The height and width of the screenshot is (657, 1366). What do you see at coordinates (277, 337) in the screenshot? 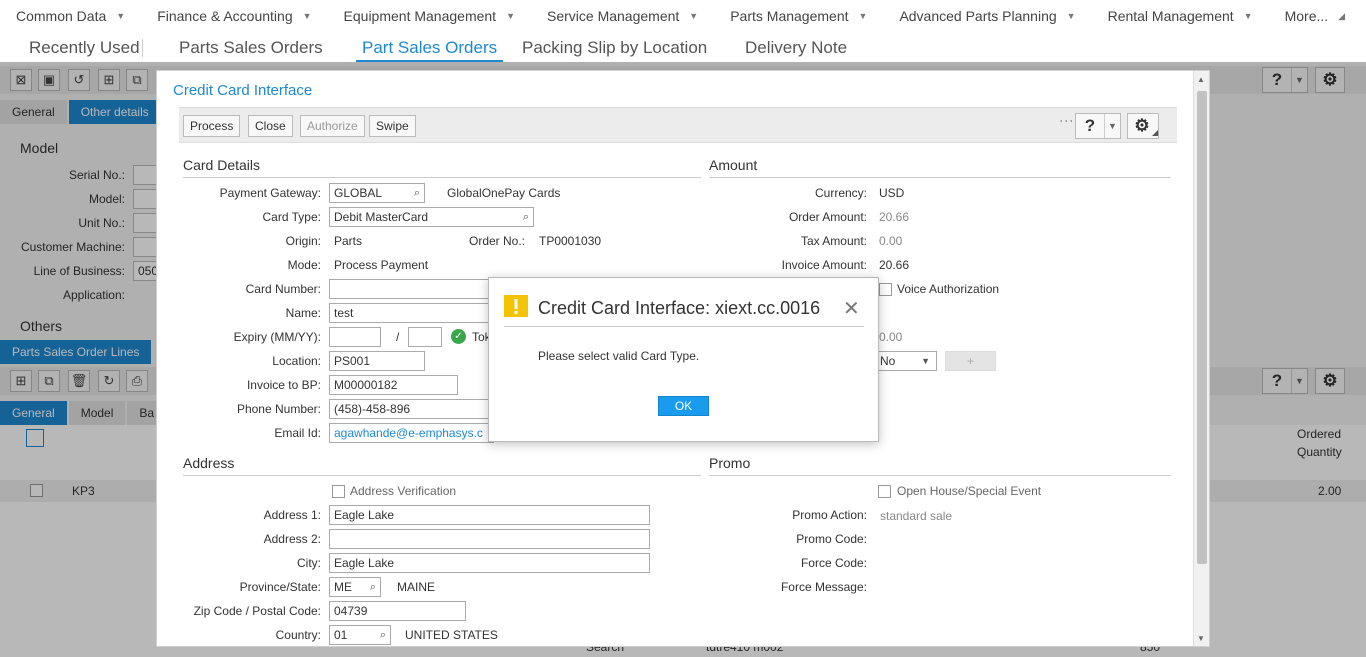
I see `expiry-label: Expiry (MM/YY):` at bounding box center [277, 337].